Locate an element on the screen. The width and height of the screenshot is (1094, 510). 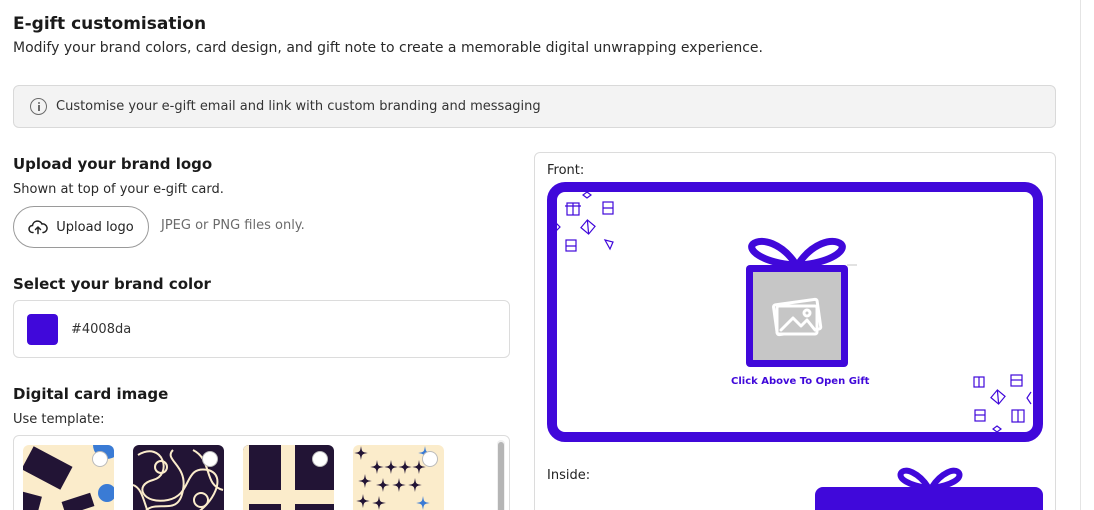
template-geometric is located at coordinates (68, 477).